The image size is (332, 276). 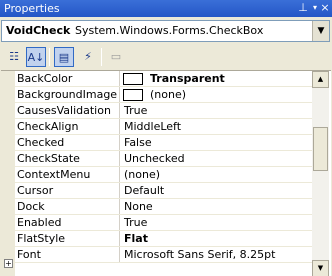 What do you see at coordinates (156, 223) in the screenshot?
I see `property-row: Enabled True` at bounding box center [156, 223].